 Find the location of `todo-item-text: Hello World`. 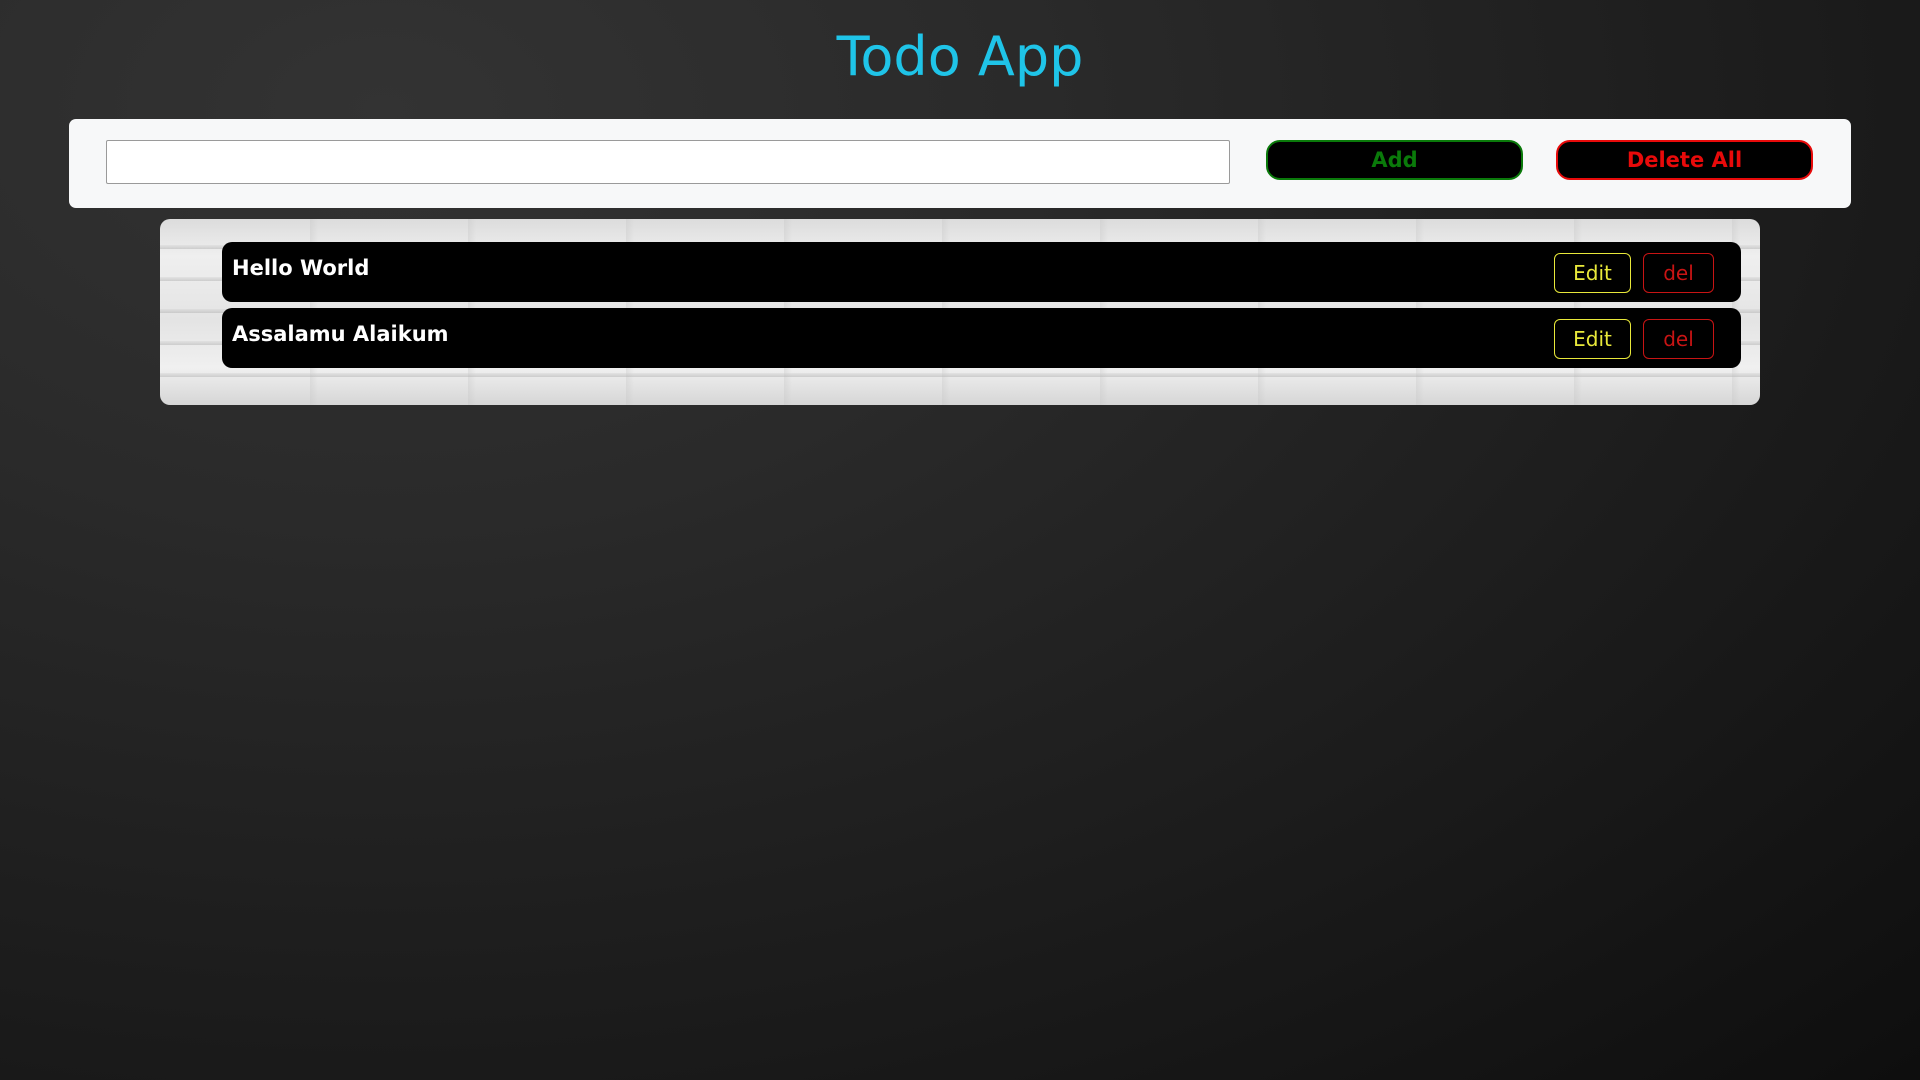

todo-item-text: Hello World is located at coordinates (301, 268).